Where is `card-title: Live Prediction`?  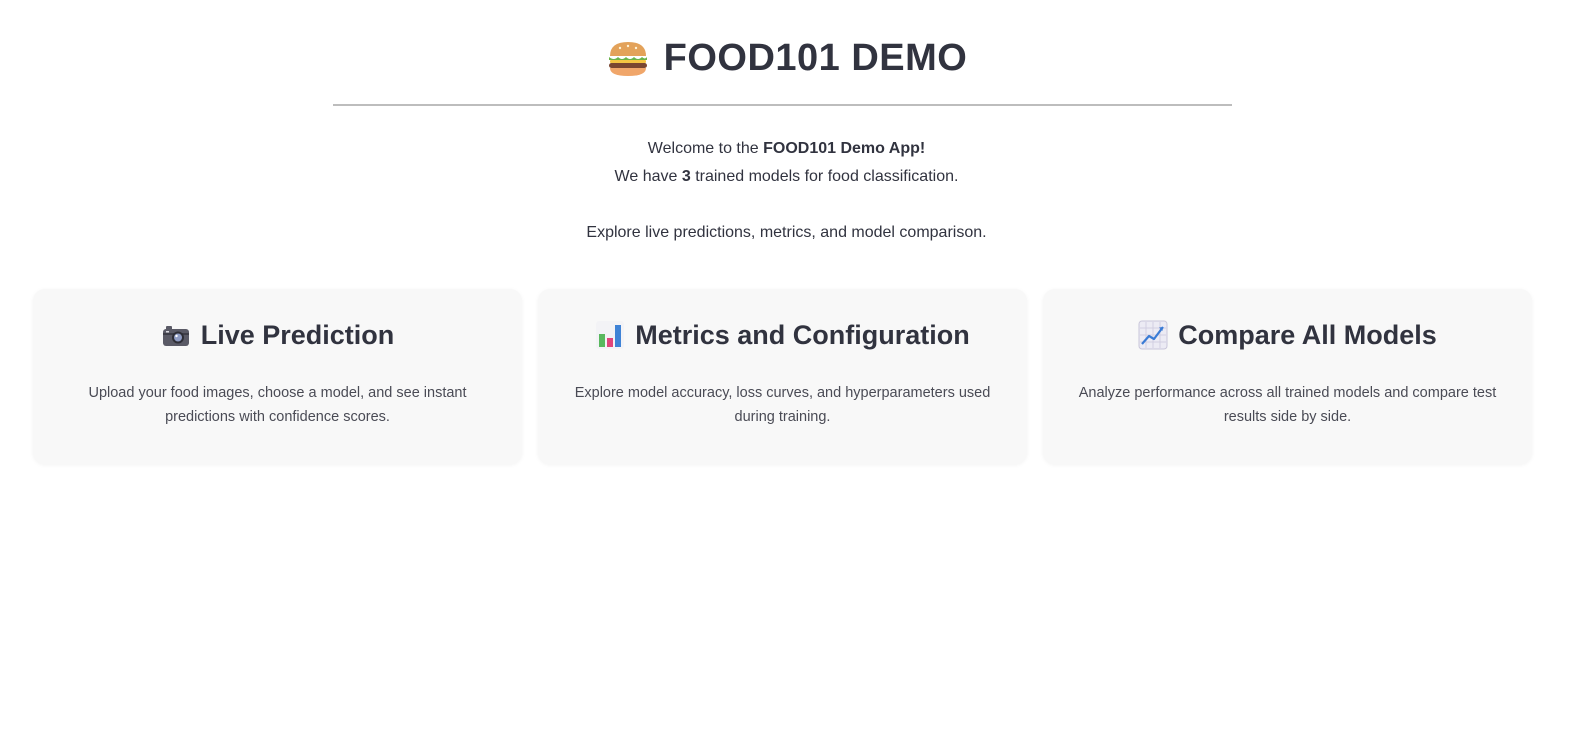 card-title: Live Prediction is located at coordinates (297, 335).